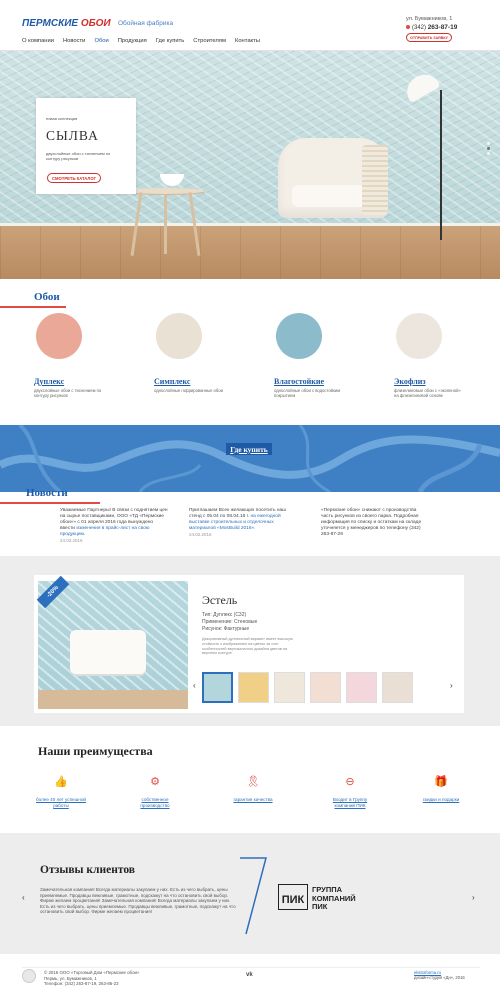 The width and height of the screenshot is (500, 1002). Describe the element at coordinates (307, 393) in the screenshot. I see `wallpaper-desc: однослойные обои с водостойким покрытием` at that location.